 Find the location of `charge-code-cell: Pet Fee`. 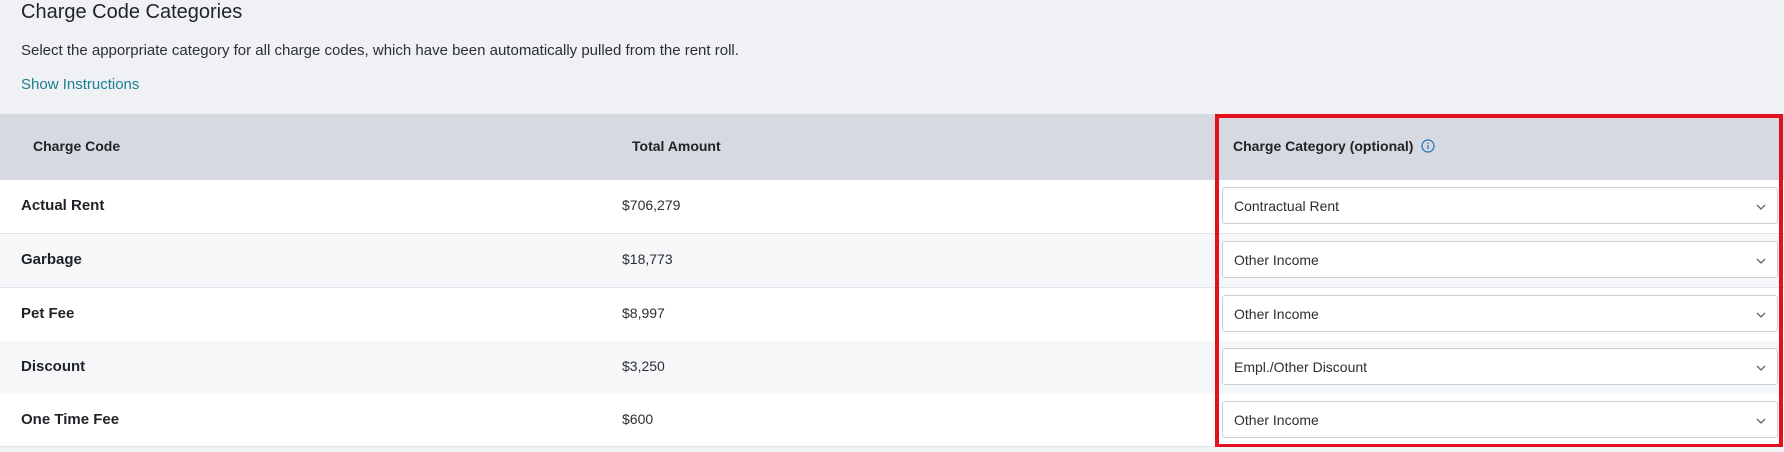

charge-code-cell: Pet Fee is located at coordinates (48, 313).